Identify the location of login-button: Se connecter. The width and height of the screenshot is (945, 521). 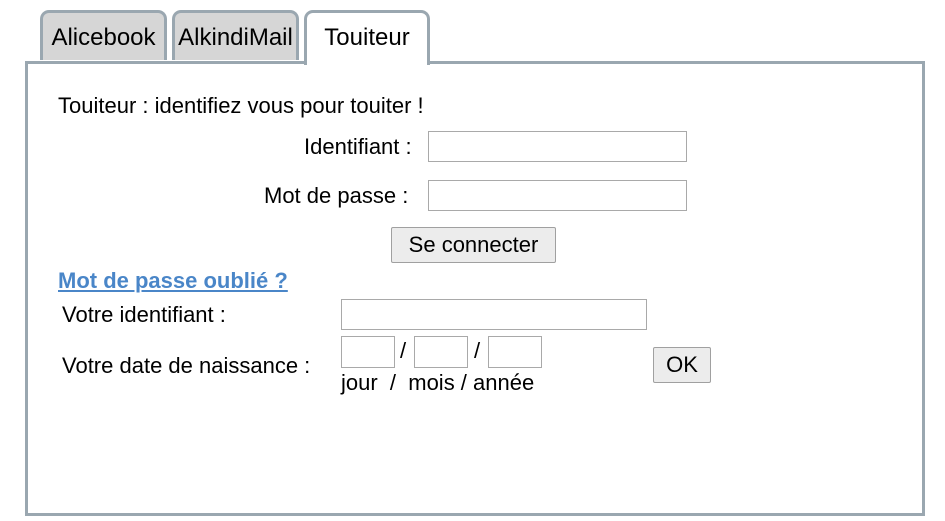
(473, 245).